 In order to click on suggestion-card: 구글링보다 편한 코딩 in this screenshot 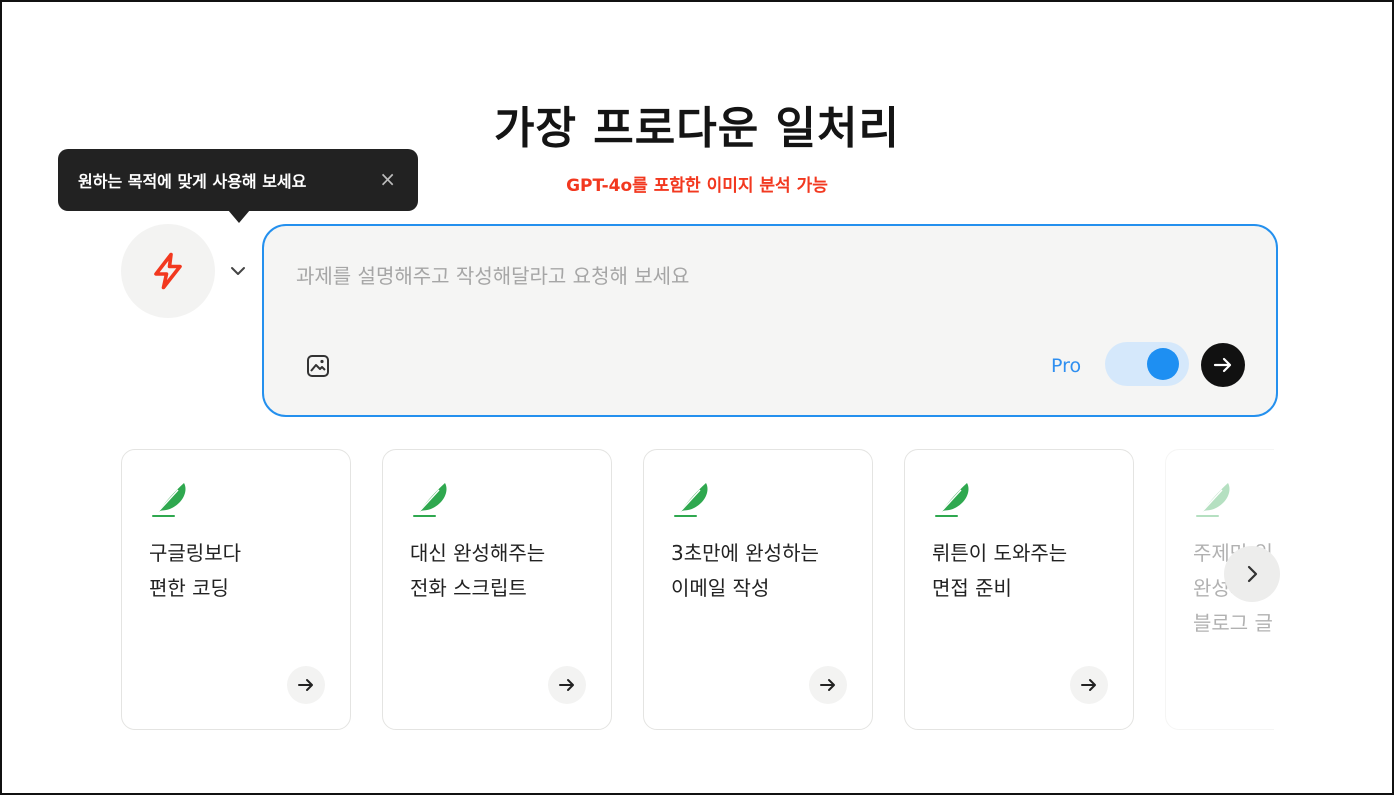, I will do `click(236, 589)`.